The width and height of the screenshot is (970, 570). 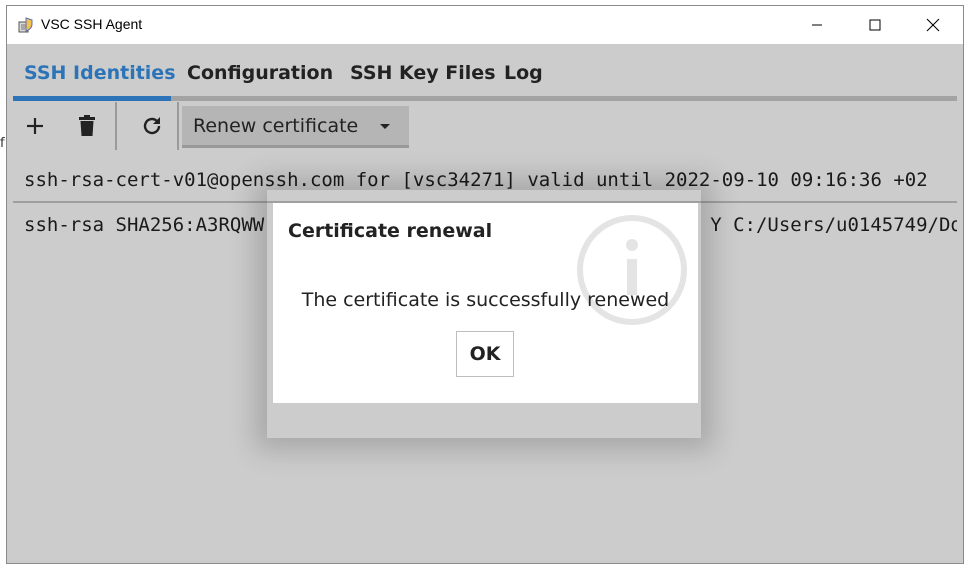 I want to click on dialog-title: Certificate renewal, so click(x=390, y=231).